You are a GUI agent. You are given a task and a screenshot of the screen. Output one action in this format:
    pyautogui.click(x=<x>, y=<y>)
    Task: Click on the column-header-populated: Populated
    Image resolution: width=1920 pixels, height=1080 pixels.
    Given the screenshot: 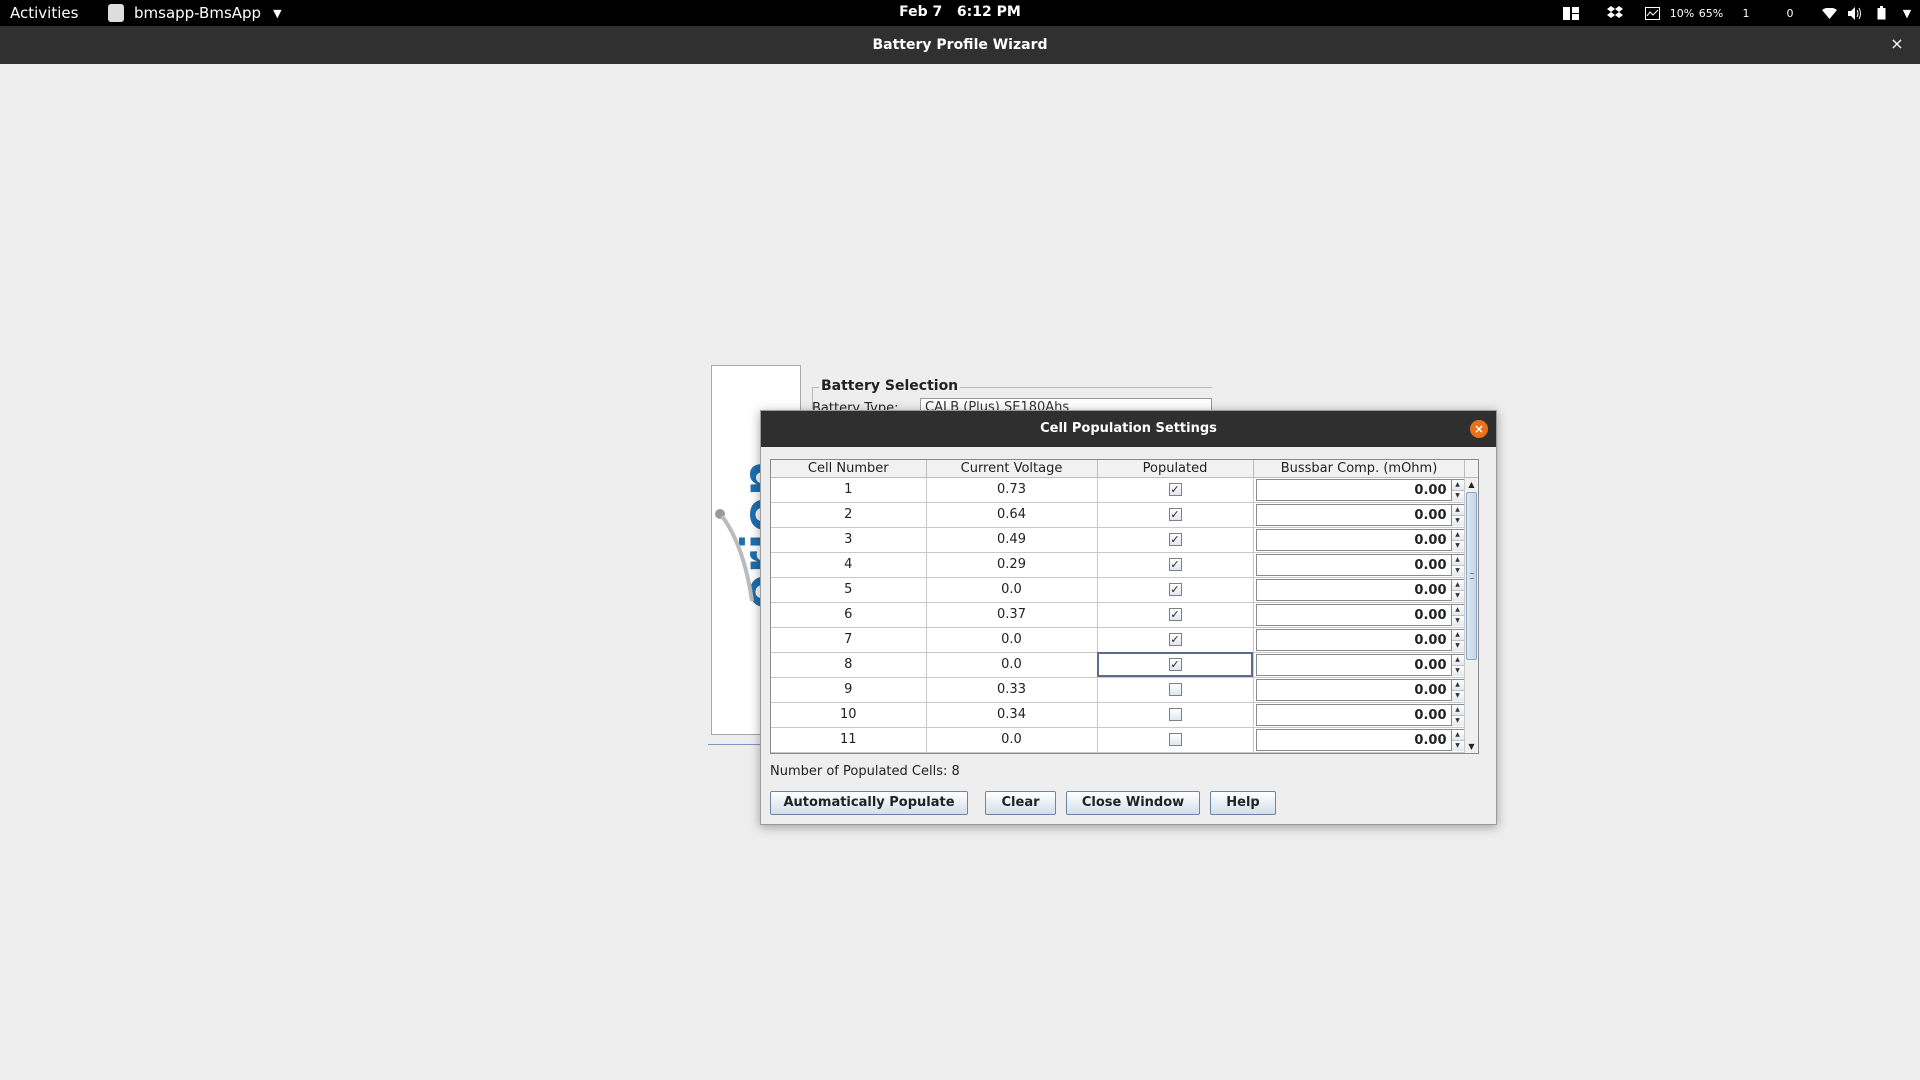 What is the action you would take?
    pyautogui.click(x=1175, y=469)
    